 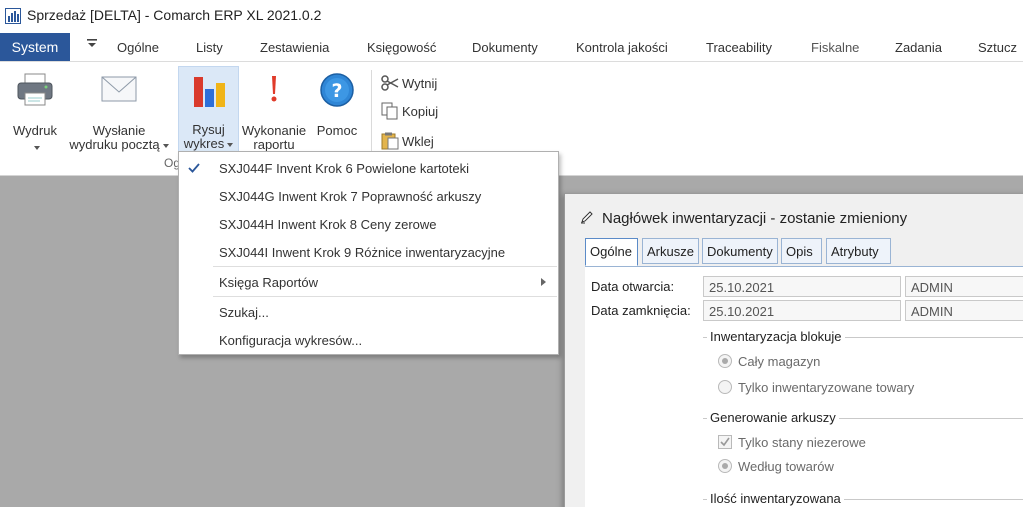 I want to click on wydruk-dropdown-arrow, so click(x=35, y=147).